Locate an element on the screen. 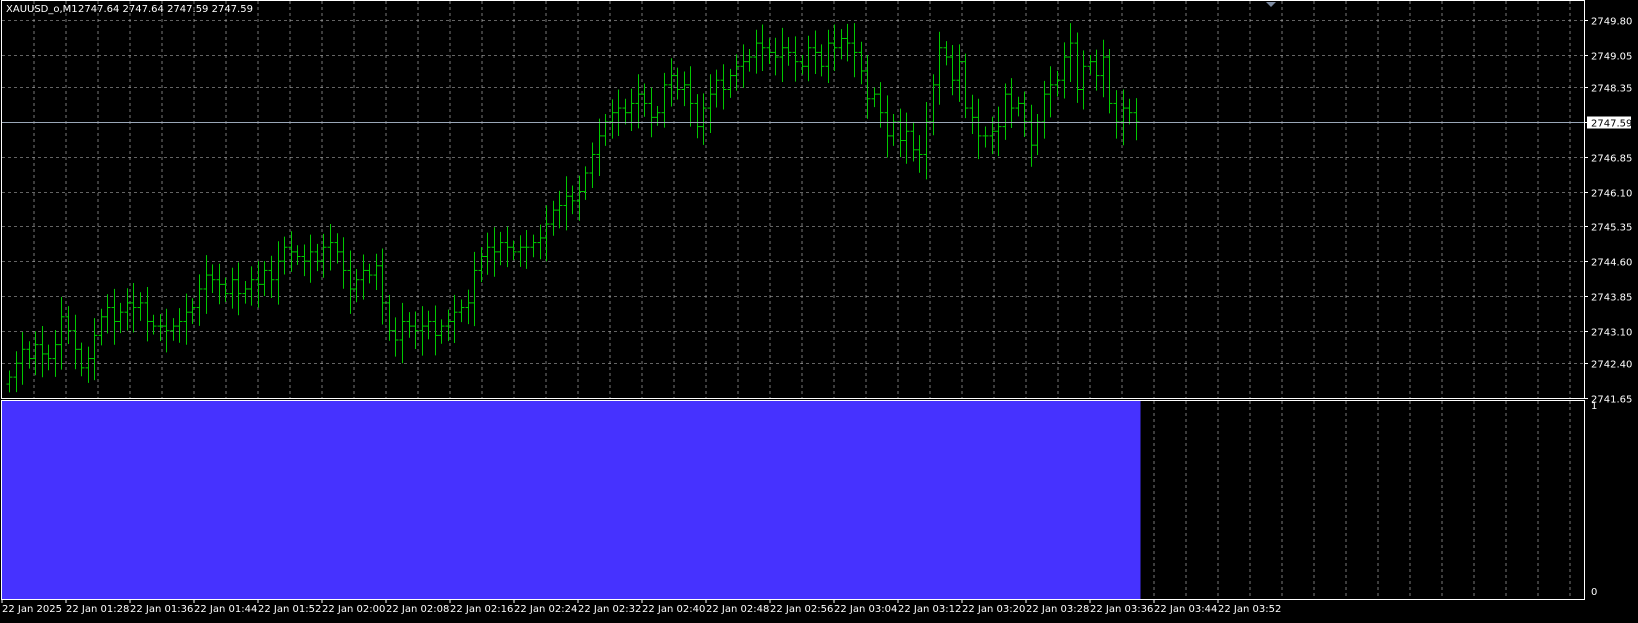 This screenshot has height=623, width=1638. price-tick-label: 2743.85 is located at coordinates (1611, 298).